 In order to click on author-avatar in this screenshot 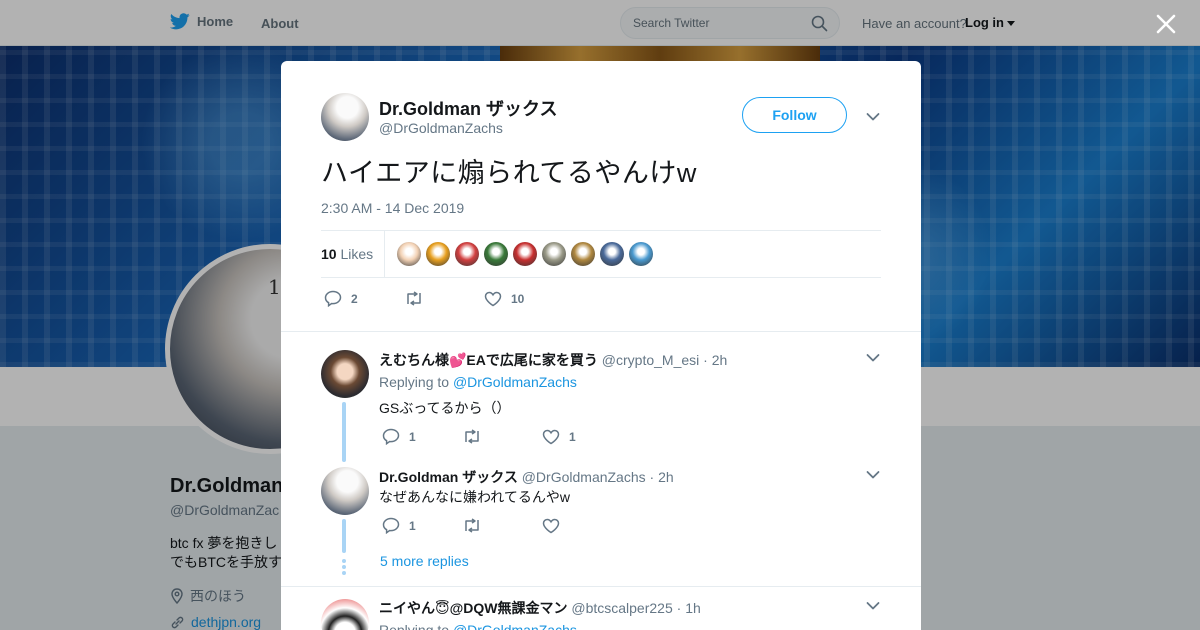, I will do `click(345, 117)`.